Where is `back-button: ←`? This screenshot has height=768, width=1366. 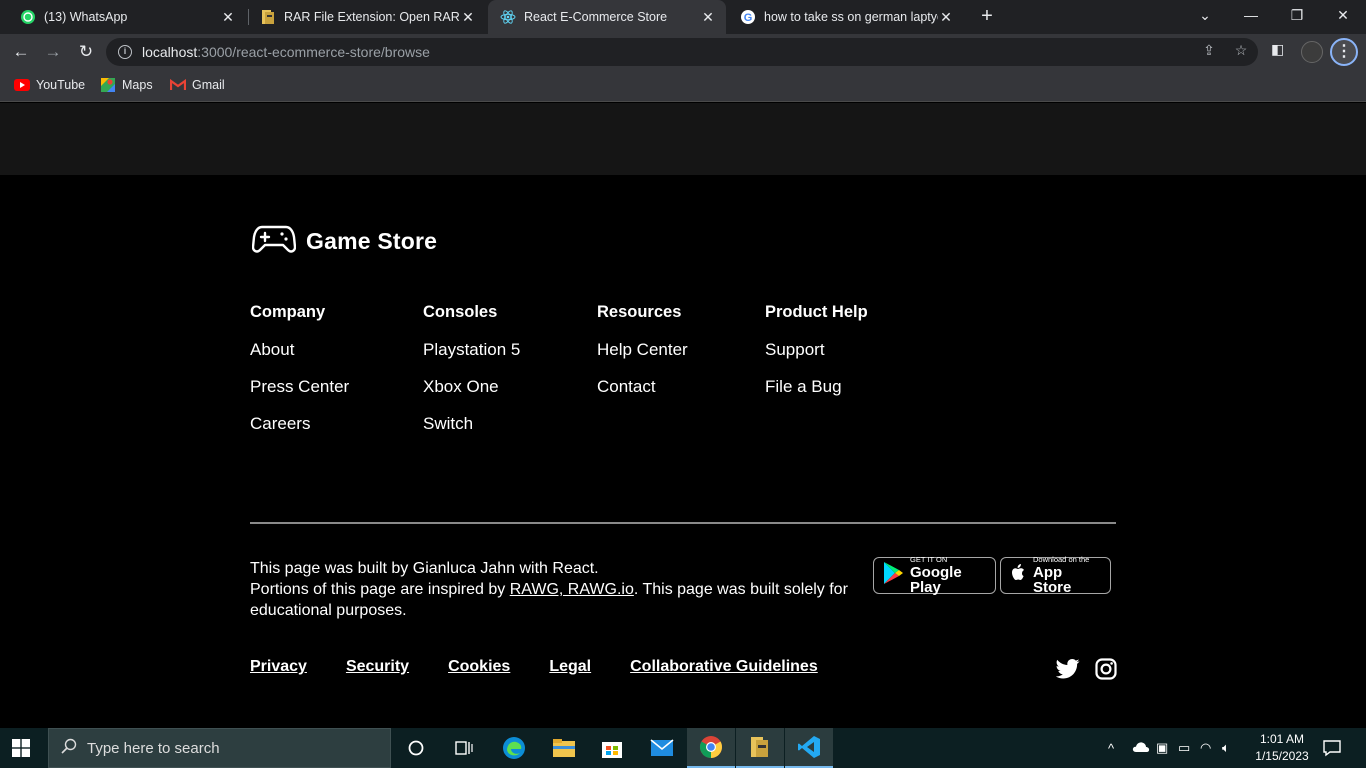 back-button: ← is located at coordinates (21, 52).